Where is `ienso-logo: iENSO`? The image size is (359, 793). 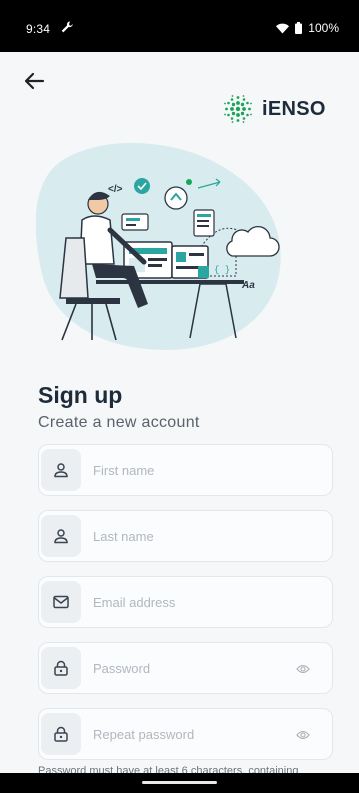 ienso-logo: iENSO is located at coordinates (273, 109).